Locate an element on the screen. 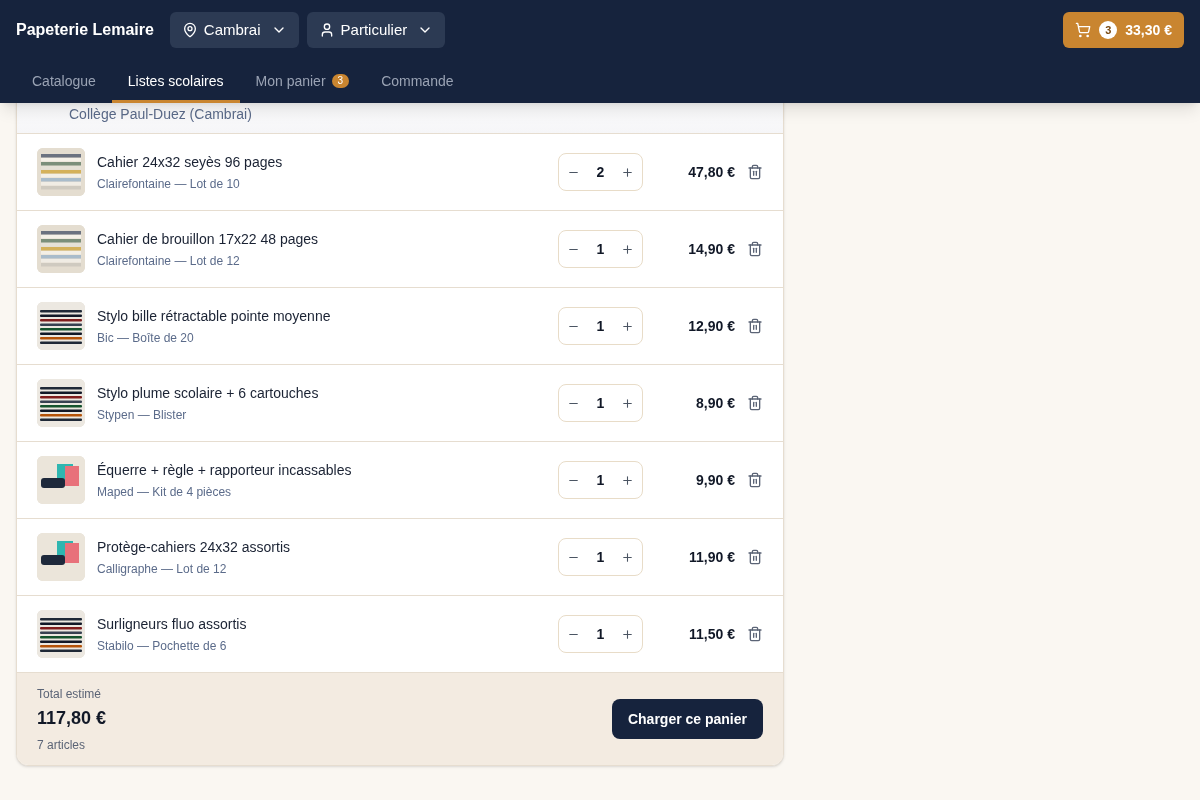  line-price: 8,90 € is located at coordinates (715, 403).